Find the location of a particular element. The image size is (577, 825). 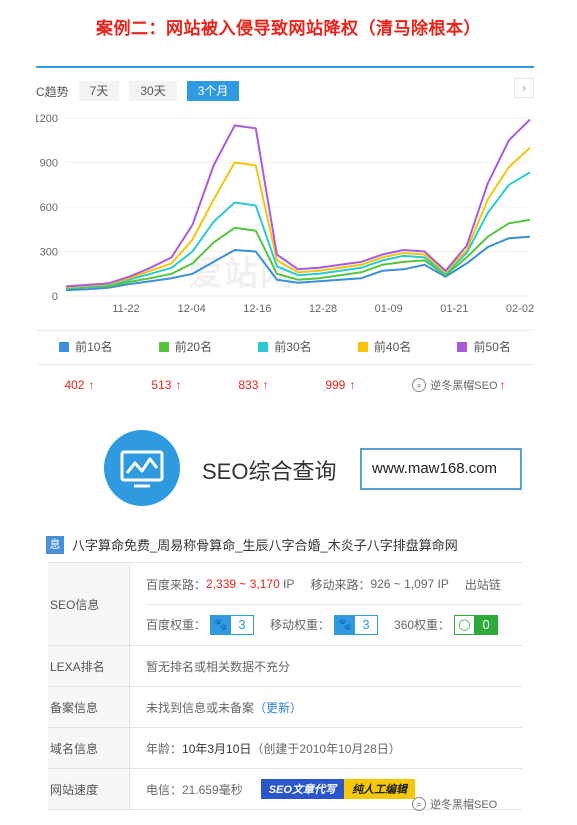

speed-value: 电信：21.659毫秒 is located at coordinates (194, 789).